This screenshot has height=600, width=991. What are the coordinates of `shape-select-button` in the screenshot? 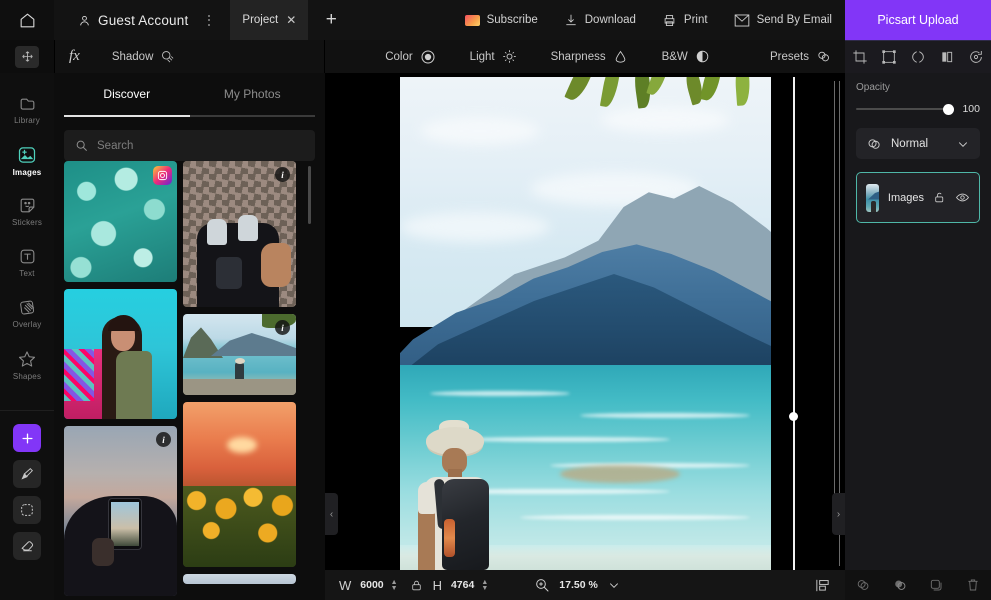 It's located at (27, 510).